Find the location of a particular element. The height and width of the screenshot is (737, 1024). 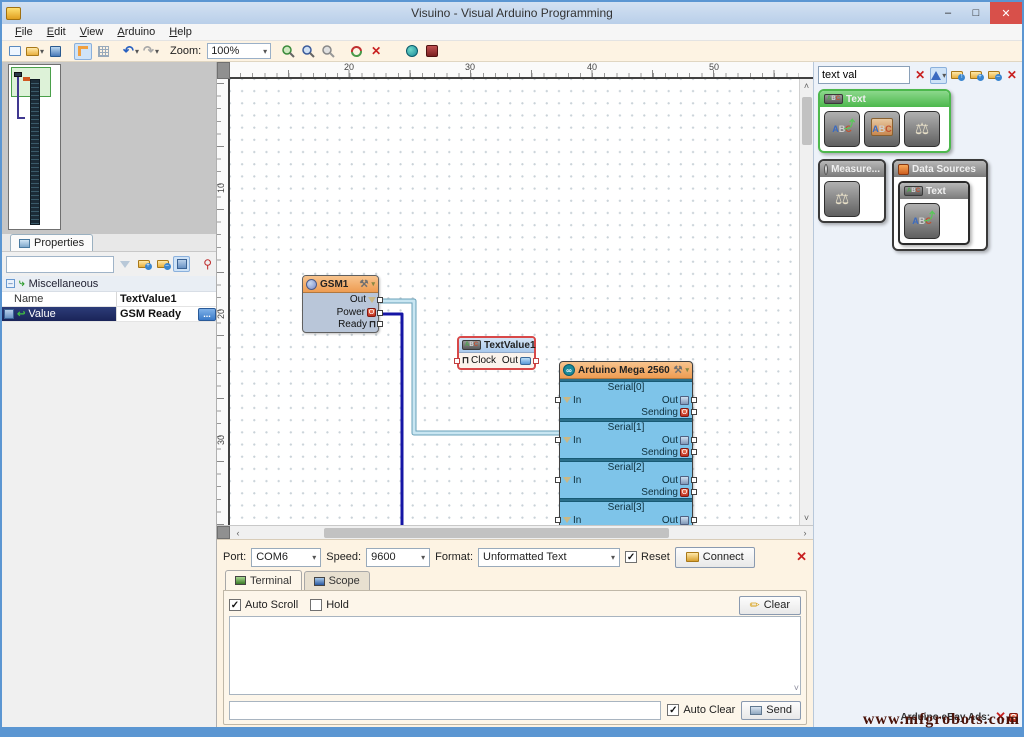

open-project-icon: ▾ is located at coordinates (35, 51).